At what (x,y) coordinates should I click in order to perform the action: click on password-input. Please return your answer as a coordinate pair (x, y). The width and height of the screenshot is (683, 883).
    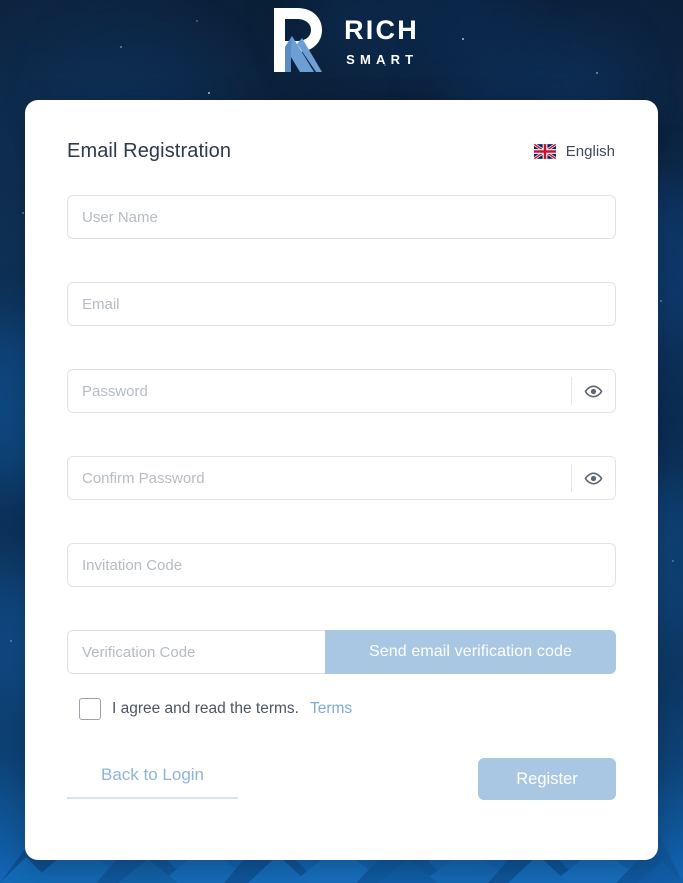
    Looking at the image, I should click on (341, 391).